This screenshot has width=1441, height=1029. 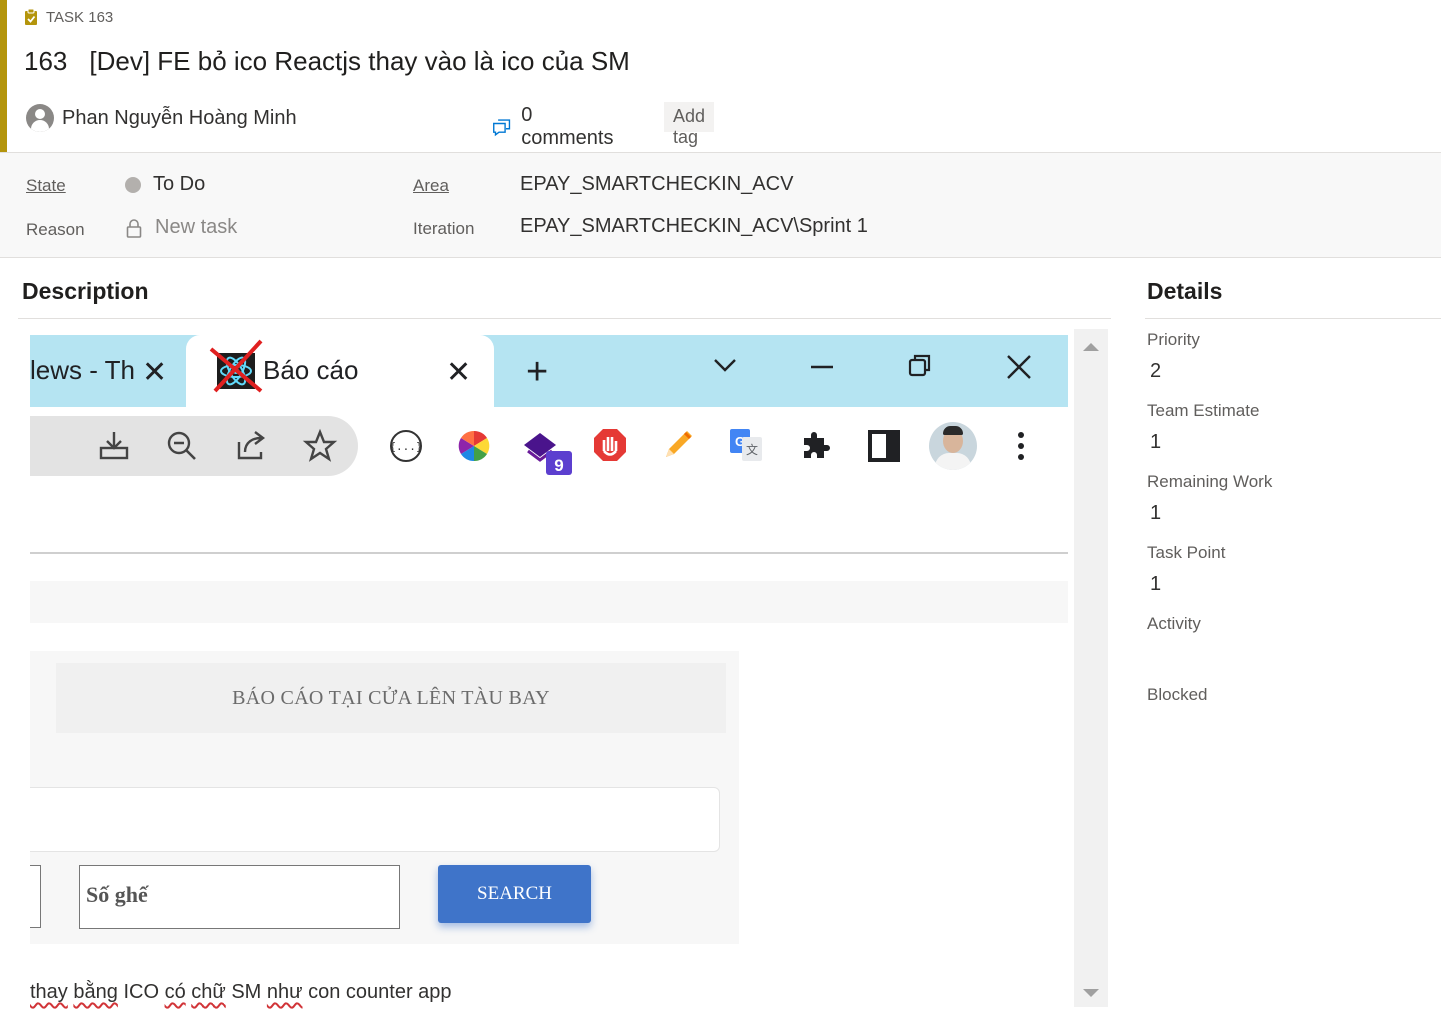 I want to click on browser-tab-inactive: lews - Th, so click(x=82, y=370).